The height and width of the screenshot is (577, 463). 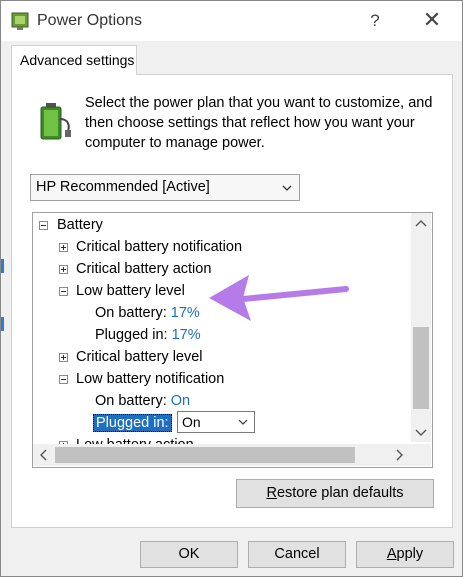 What do you see at coordinates (216, 422) in the screenshot?
I see `low-notification-plugged-in-dropdown: On` at bounding box center [216, 422].